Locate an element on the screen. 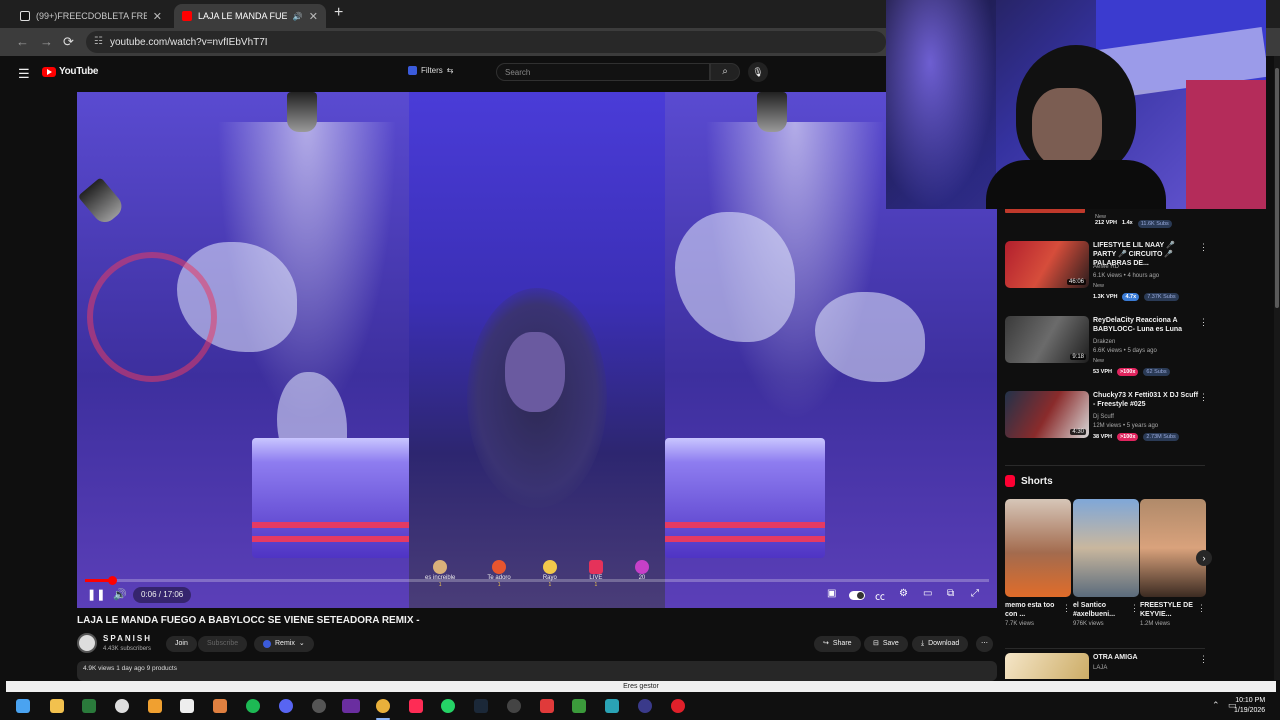 Image resolution: width=1280 pixels, height=720 pixels. tray-chevron-icon: ⌃ is located at coordinates (1216, 705).